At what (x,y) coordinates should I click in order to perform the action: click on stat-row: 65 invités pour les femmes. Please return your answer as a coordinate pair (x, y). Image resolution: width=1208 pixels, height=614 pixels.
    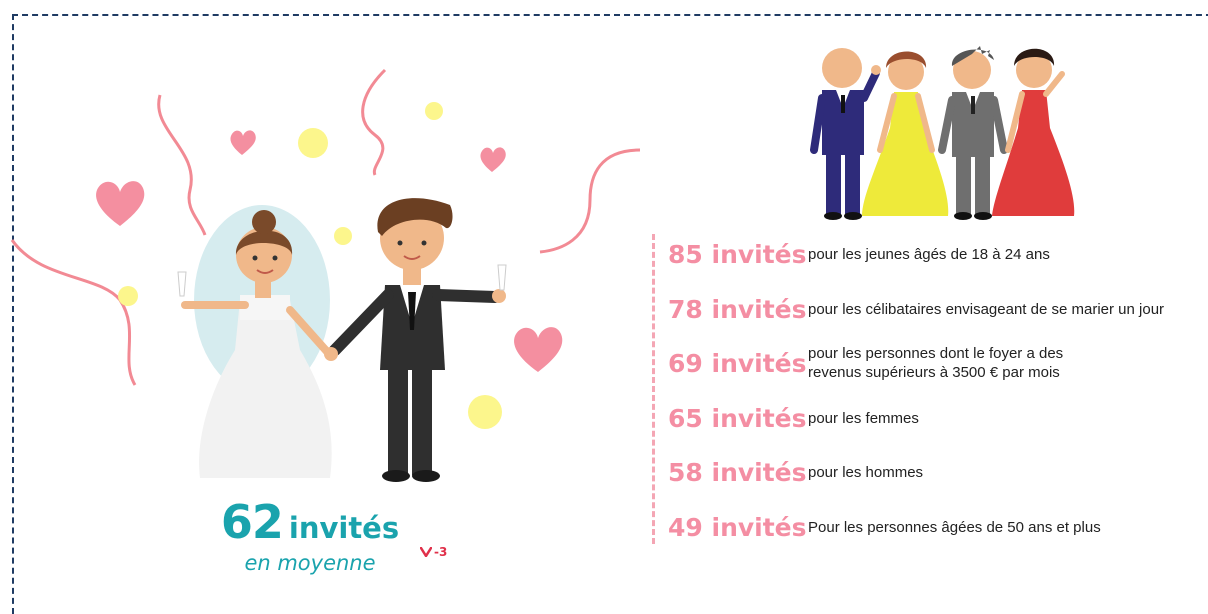
    Looking at the image, I should click on (793, 418).